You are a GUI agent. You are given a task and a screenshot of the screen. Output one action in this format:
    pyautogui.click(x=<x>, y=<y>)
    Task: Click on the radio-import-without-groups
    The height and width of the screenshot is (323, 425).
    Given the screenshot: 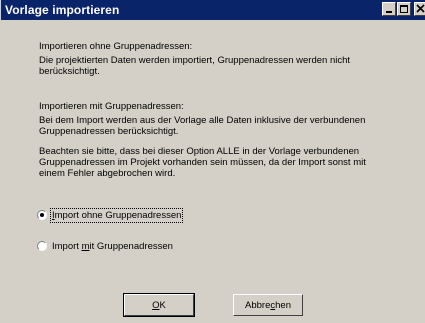 What is the action you would take?
    pyautogui.click(x=42, y=215)
    